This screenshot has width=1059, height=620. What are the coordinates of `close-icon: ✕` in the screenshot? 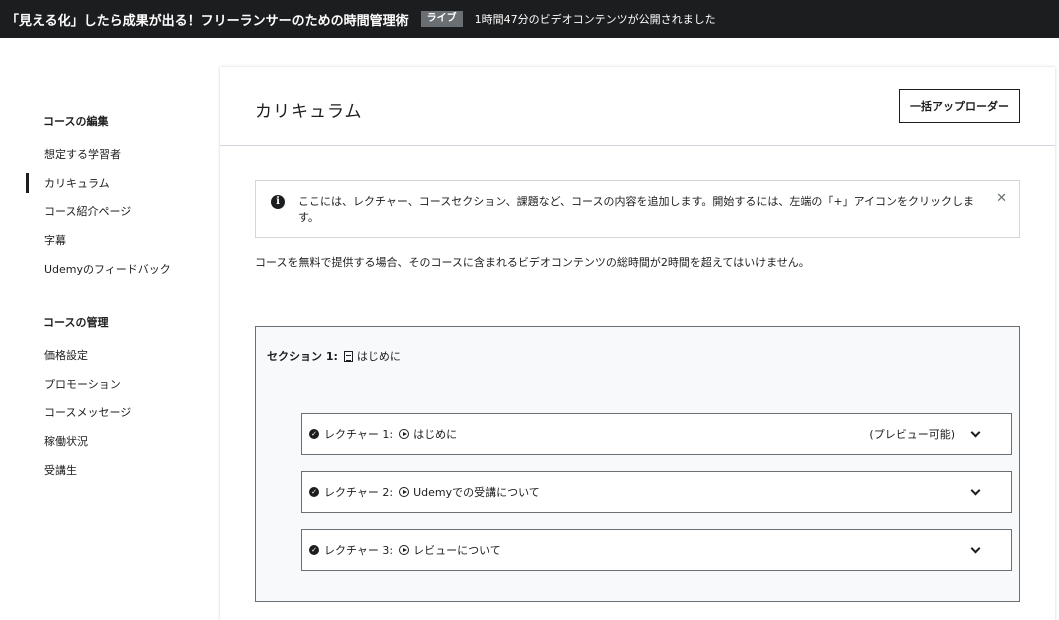 It's located at (1001, 198).